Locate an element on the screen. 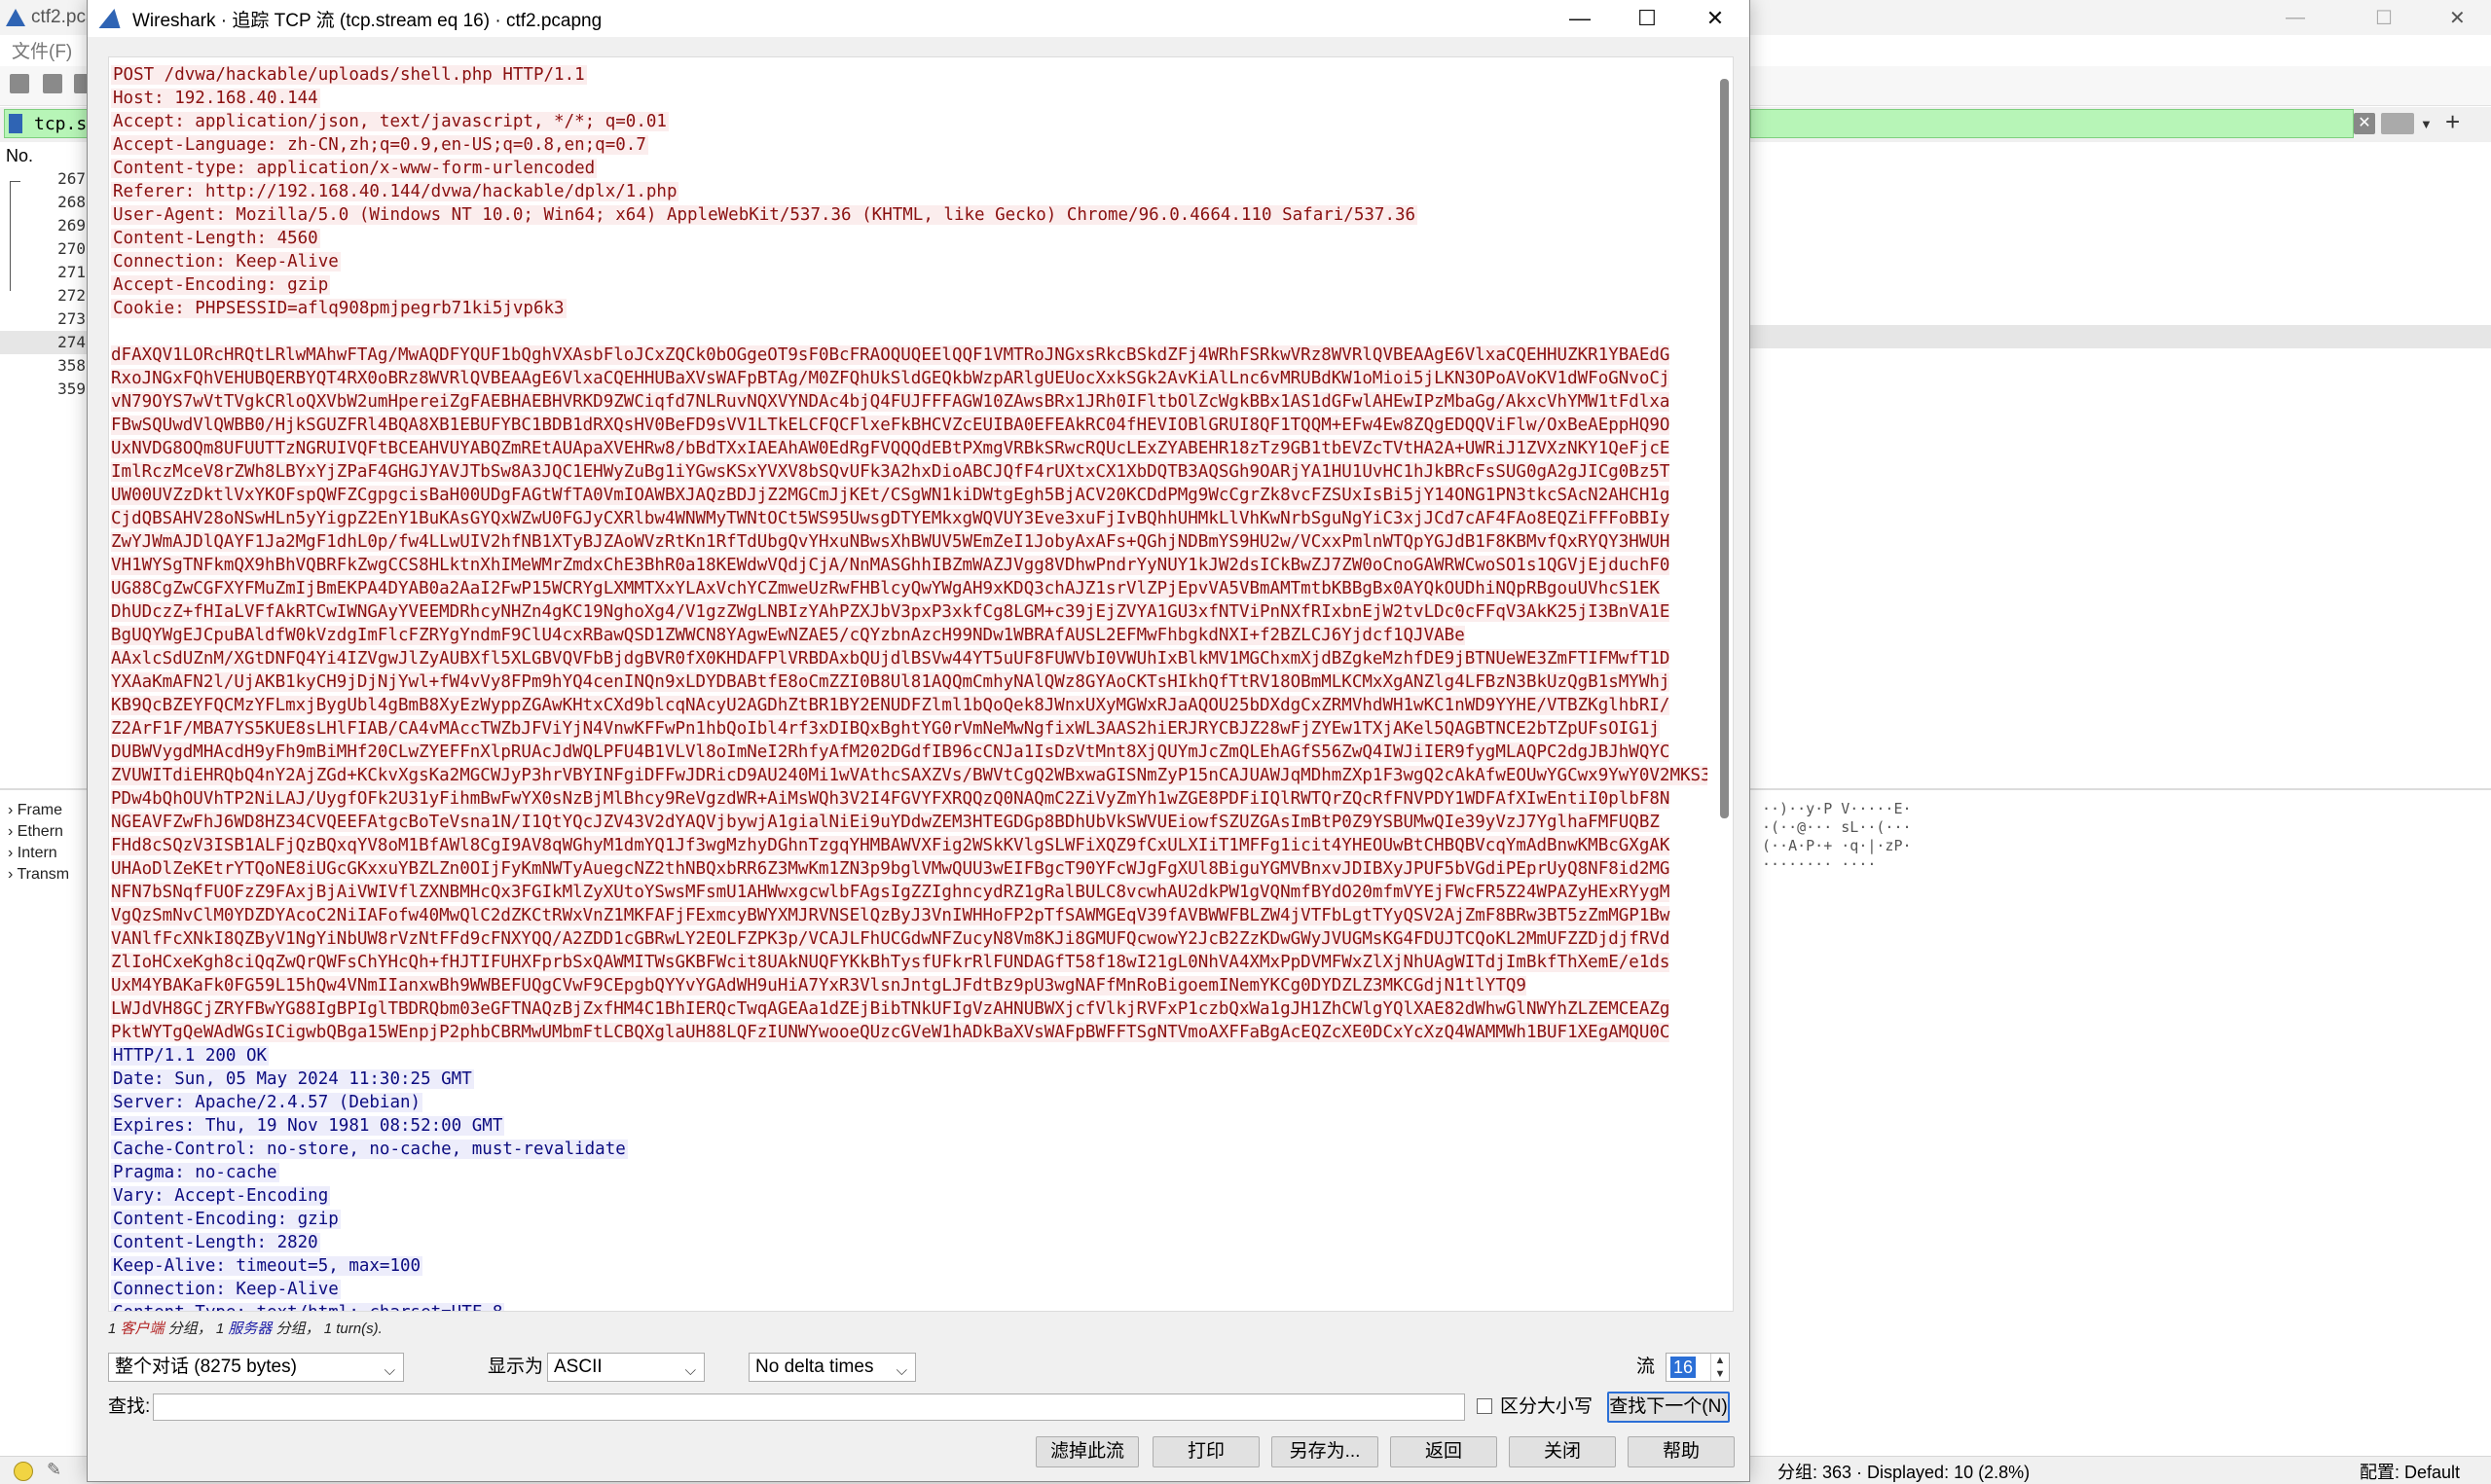 The image size is (2491, 1484). dialog-close-button: ✕ is located at coordinates (1715, 19).